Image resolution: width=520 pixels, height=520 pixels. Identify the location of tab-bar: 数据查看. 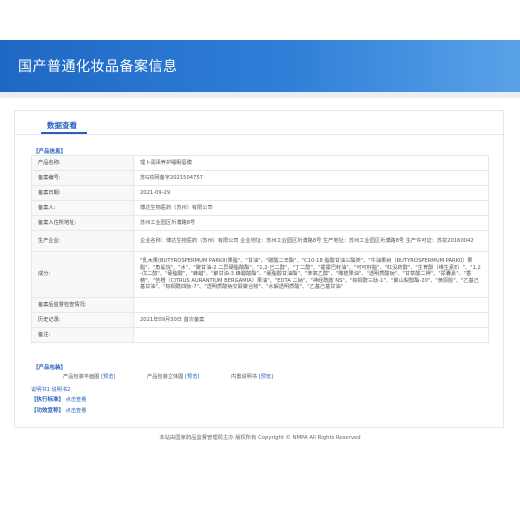
(259, 123).